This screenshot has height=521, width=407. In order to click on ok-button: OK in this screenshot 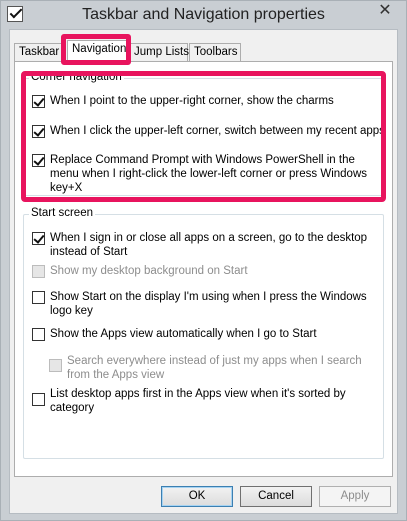, I will do `click(197, 496)`.